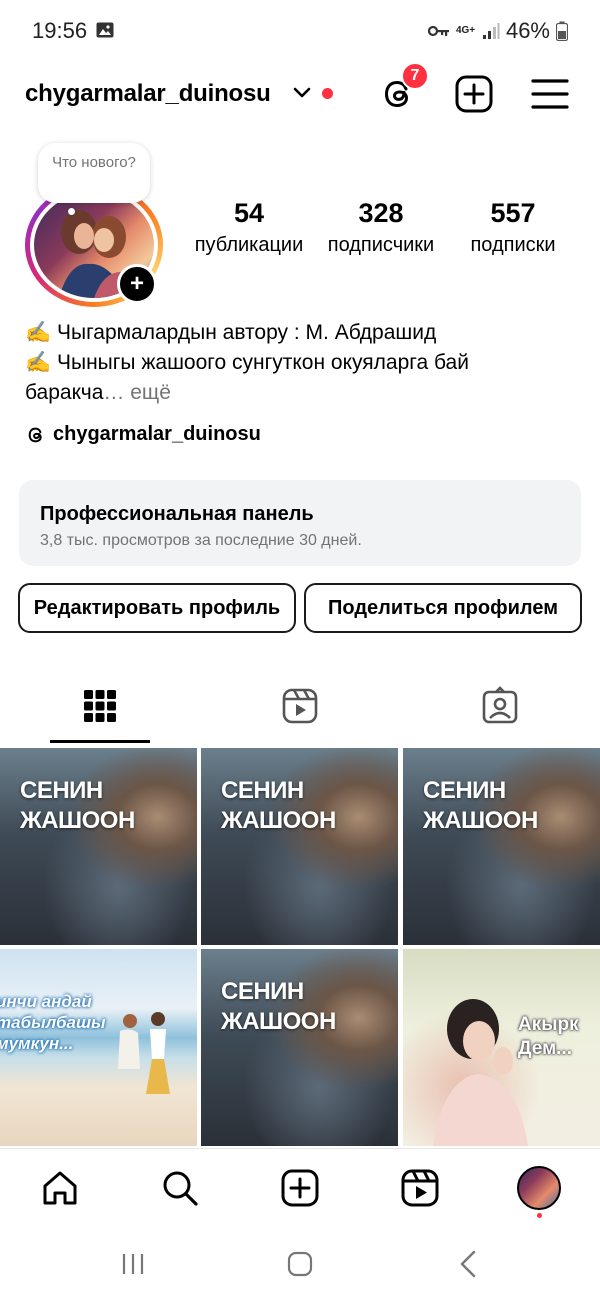  What do you see at coordinates (249, 245) in the screenshot?
I see `stat-posts-label: публикации` at bounding box center [249, 245].